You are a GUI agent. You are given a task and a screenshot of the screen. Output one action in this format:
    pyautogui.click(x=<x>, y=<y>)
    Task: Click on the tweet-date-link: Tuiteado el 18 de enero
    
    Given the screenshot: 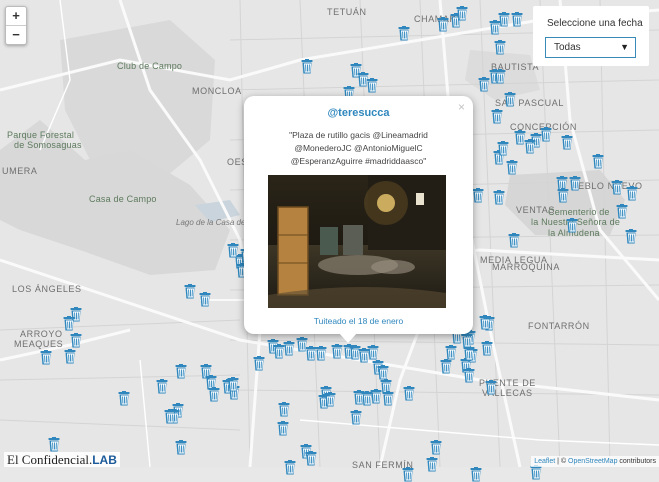 What is the action you would take?
    pyautogui.click(x=358, y=321)
    